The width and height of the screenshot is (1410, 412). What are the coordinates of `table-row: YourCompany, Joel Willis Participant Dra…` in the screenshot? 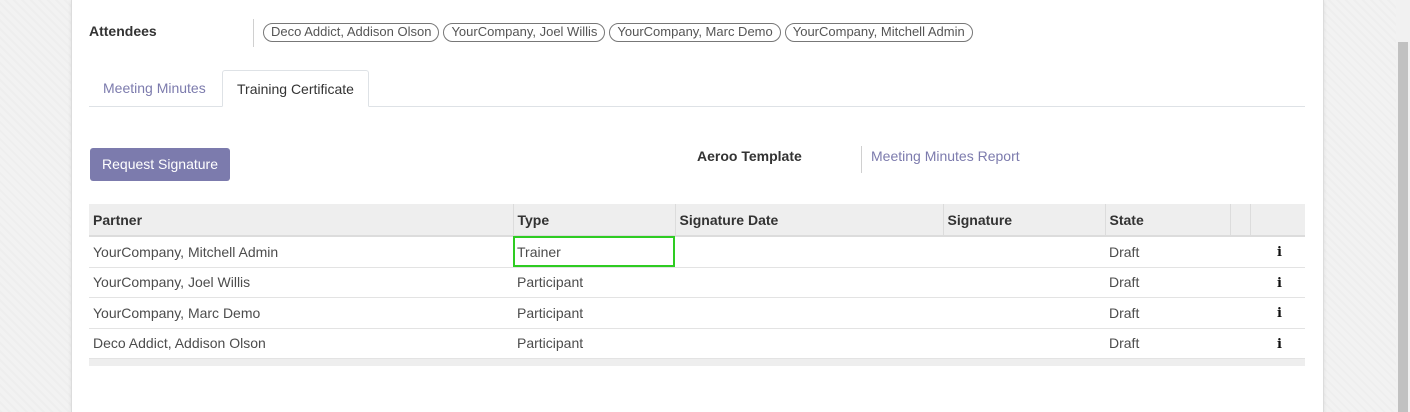 It's located at (697, 282).